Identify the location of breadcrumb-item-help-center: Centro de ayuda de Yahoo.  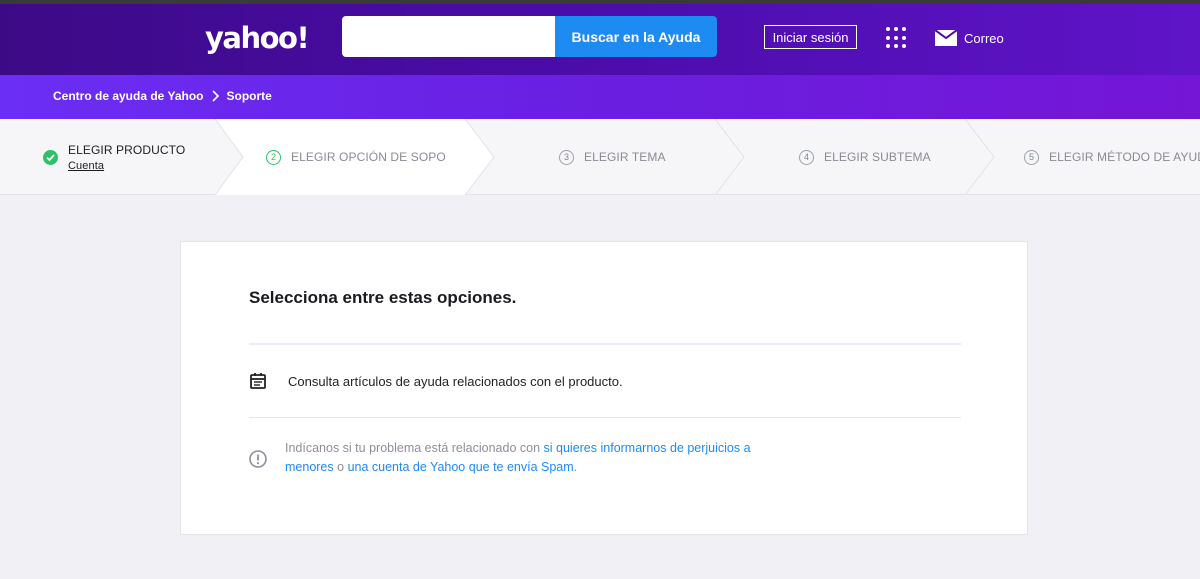
(128, 96).